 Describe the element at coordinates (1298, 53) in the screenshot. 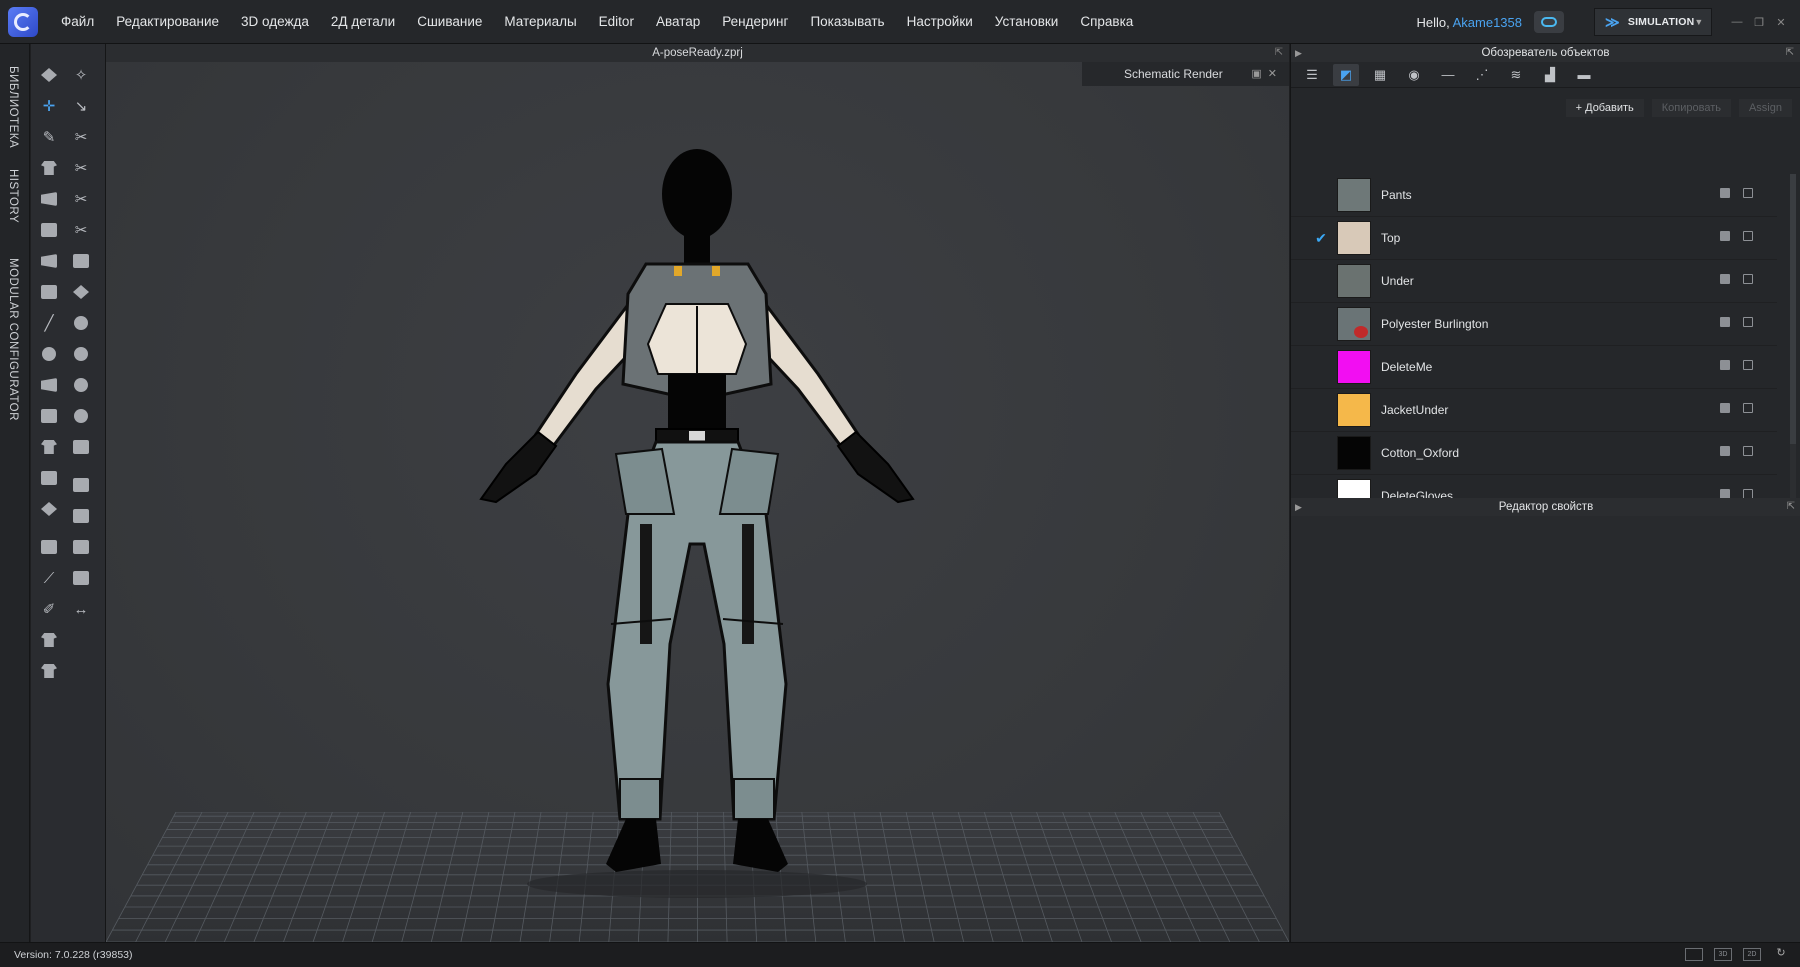

I see `panel-collapse-icon: ▶` at that location.